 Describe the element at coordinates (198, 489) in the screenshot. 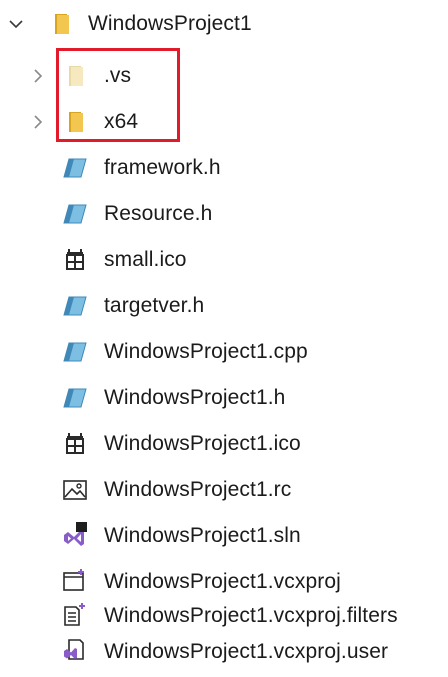

I see `tree-item-label: WindowsProject1.rc` at that location.